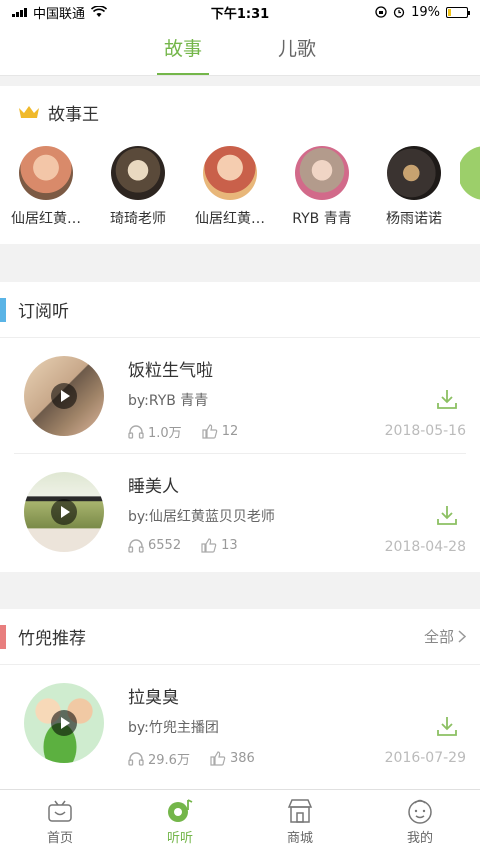 This screenshot has width=480, height=853. What do you see at coordinates (99, 11) in the screenshot?
I see `wifi-icon` at bounding box center [99, 11].